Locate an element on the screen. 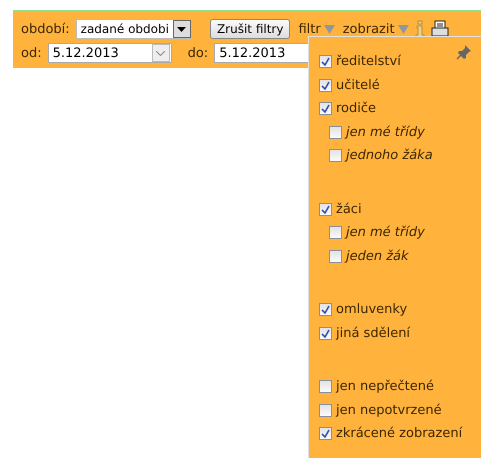 This screenshot has height=458, width=481. option-label: jeden žák is located at coordinates (377, 256).